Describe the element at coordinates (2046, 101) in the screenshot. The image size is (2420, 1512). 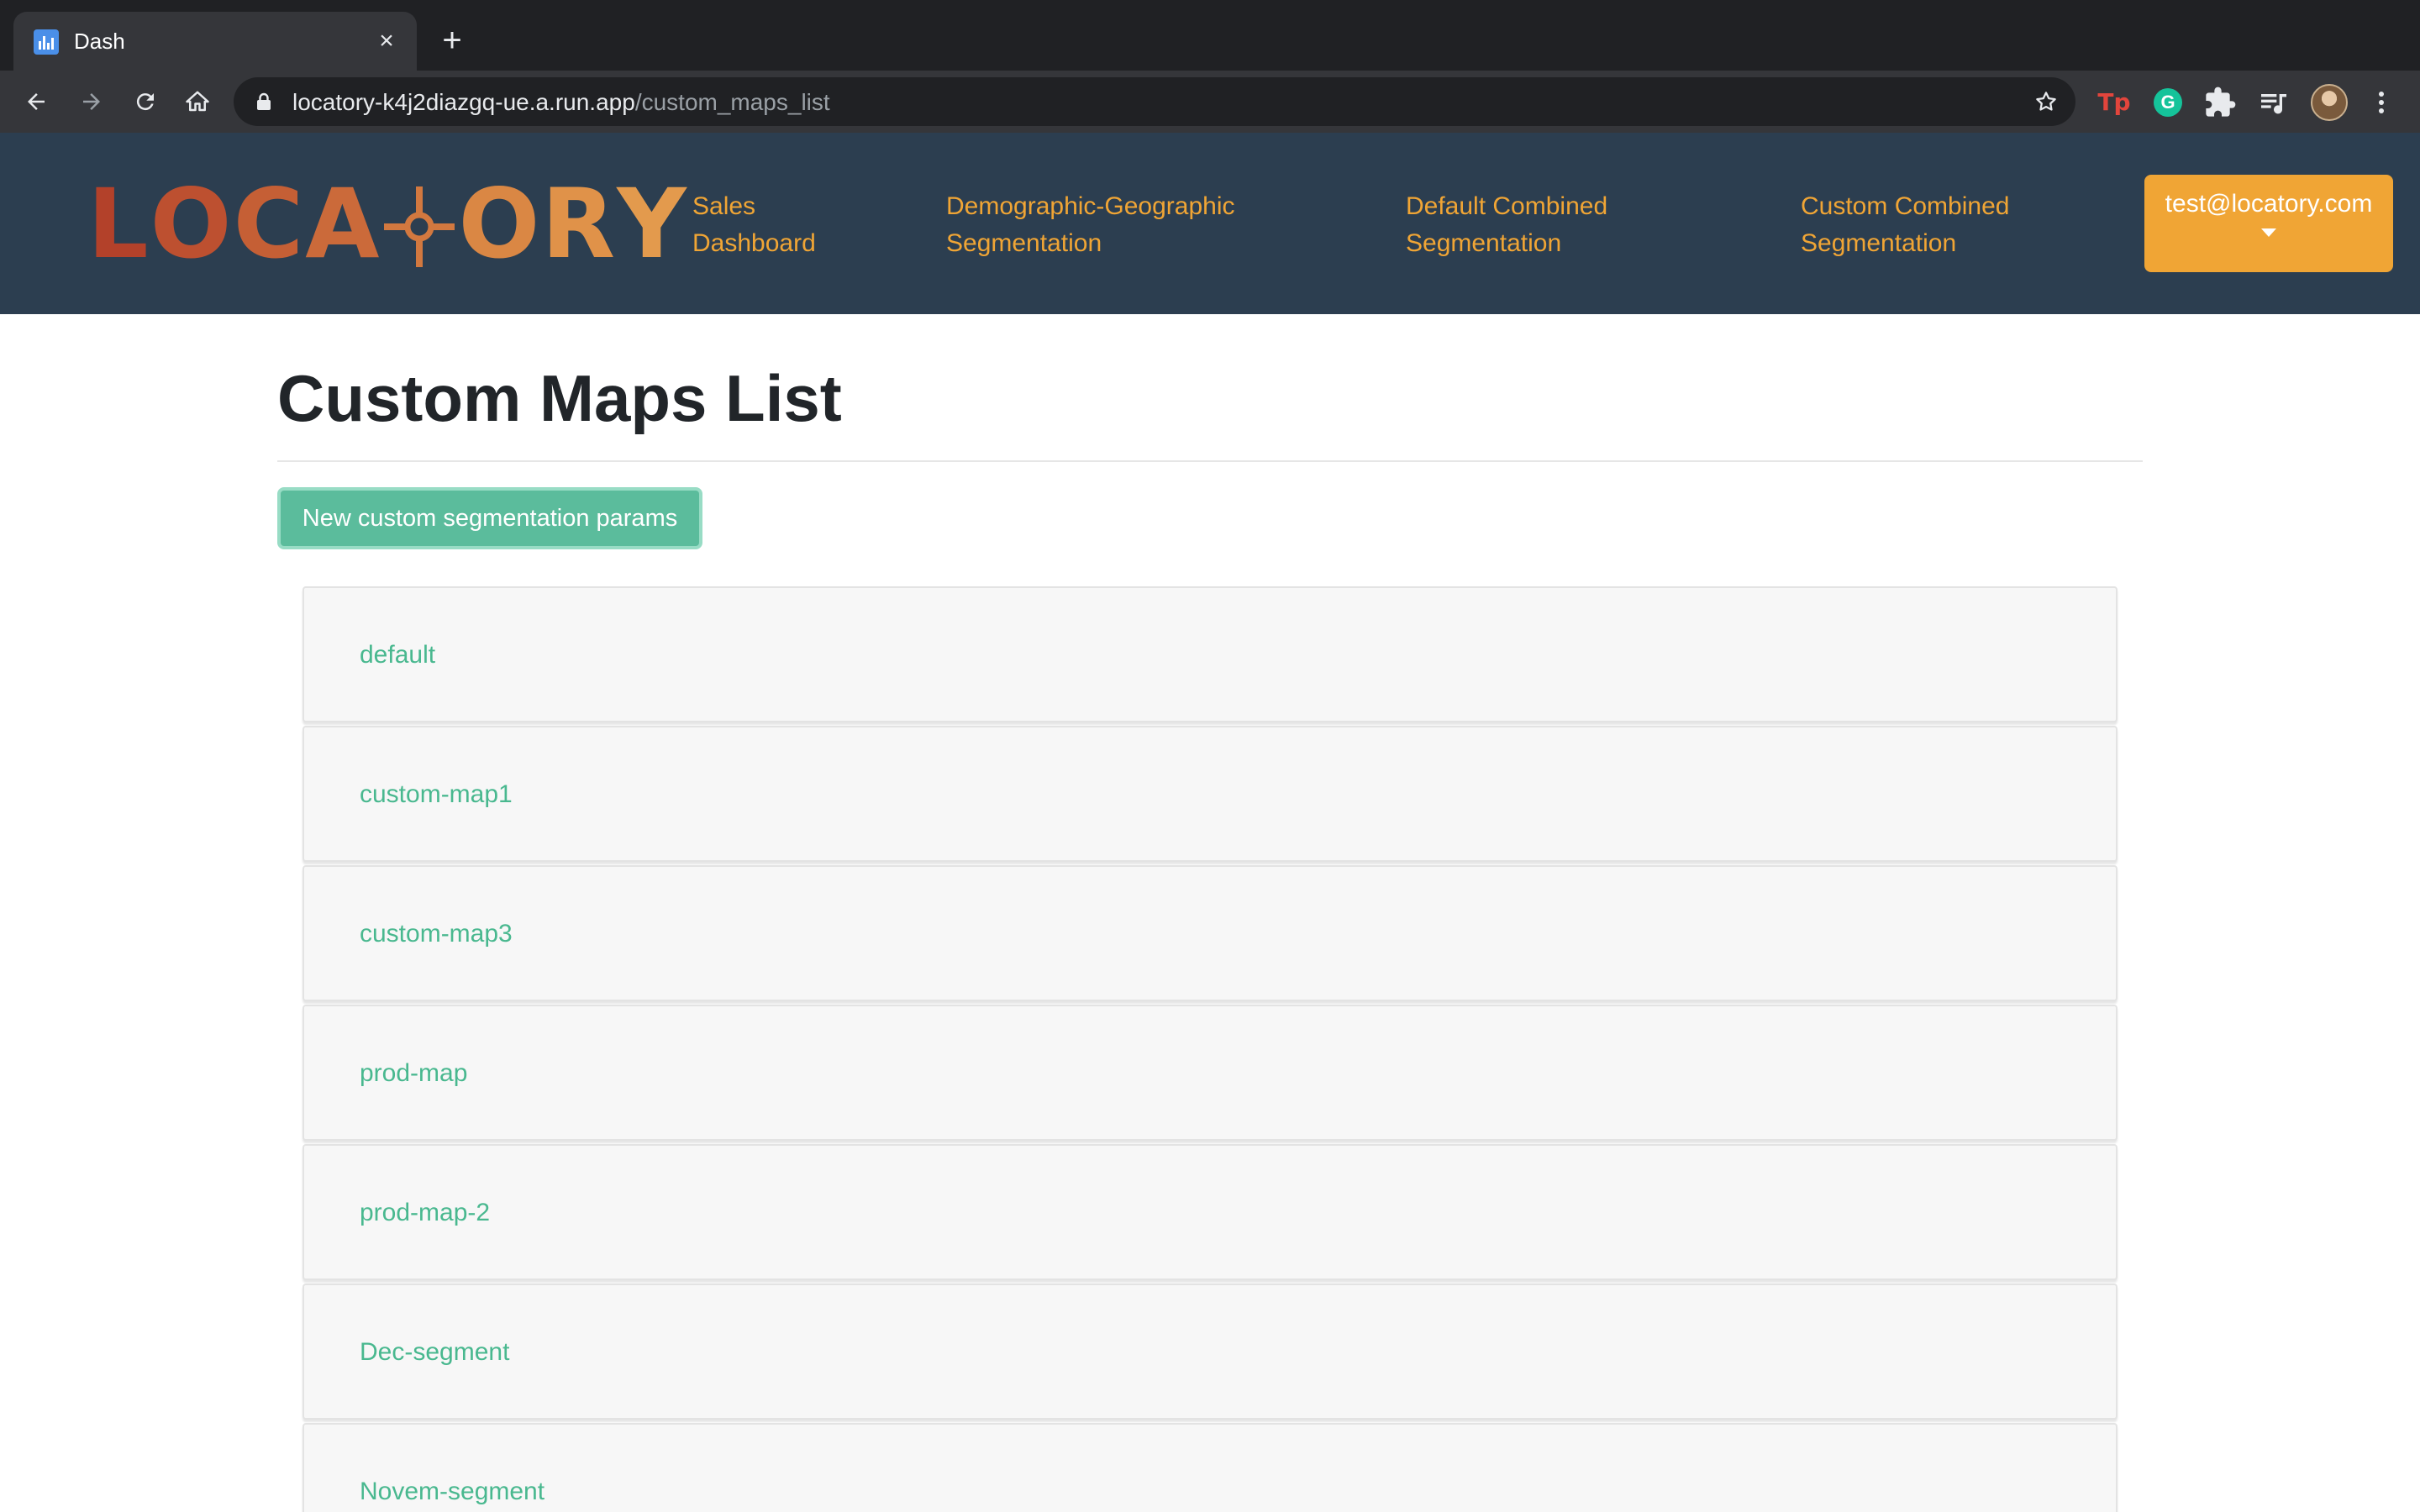
I see `bookmark-star-icon` at that location.